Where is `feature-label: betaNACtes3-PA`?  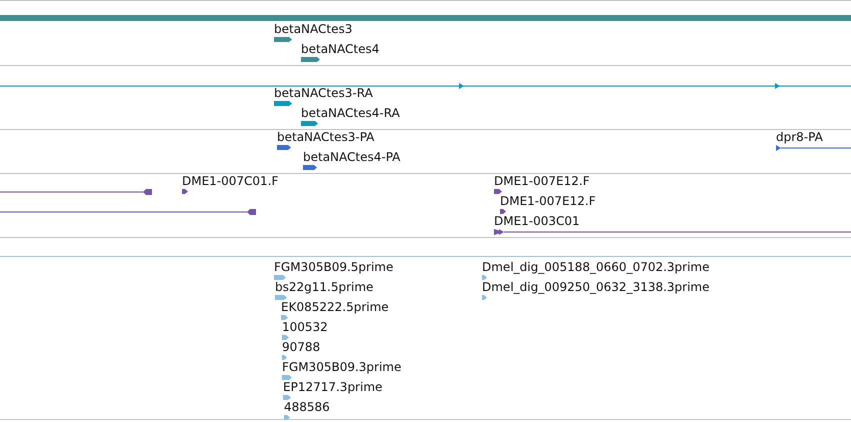
feature-label: betaNACtes3-PA is located at coordinates (325, 137).